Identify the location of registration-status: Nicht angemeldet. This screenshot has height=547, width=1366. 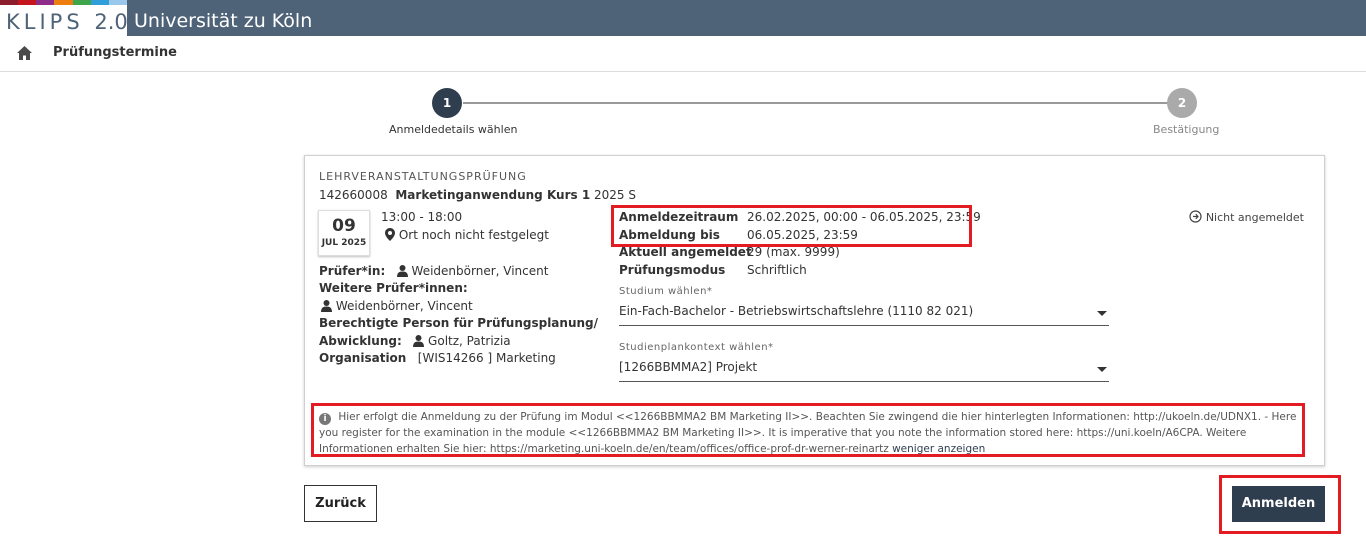
(1246, 217).